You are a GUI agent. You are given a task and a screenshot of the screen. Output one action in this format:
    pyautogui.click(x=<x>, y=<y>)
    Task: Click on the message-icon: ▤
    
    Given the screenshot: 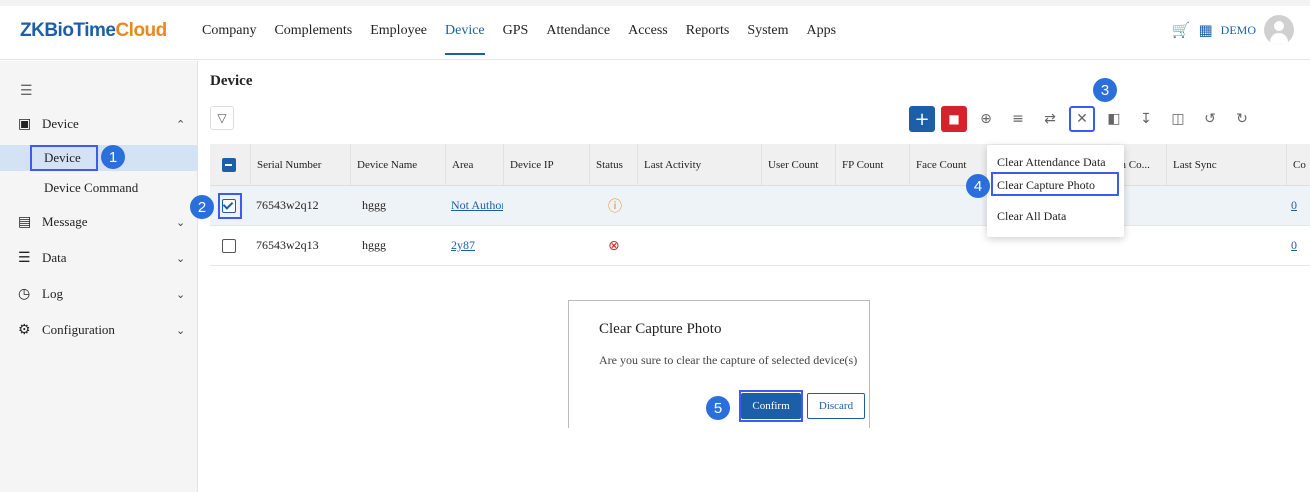 What is the action you would take?
    pyautogui.click(x=25, y=222)
    